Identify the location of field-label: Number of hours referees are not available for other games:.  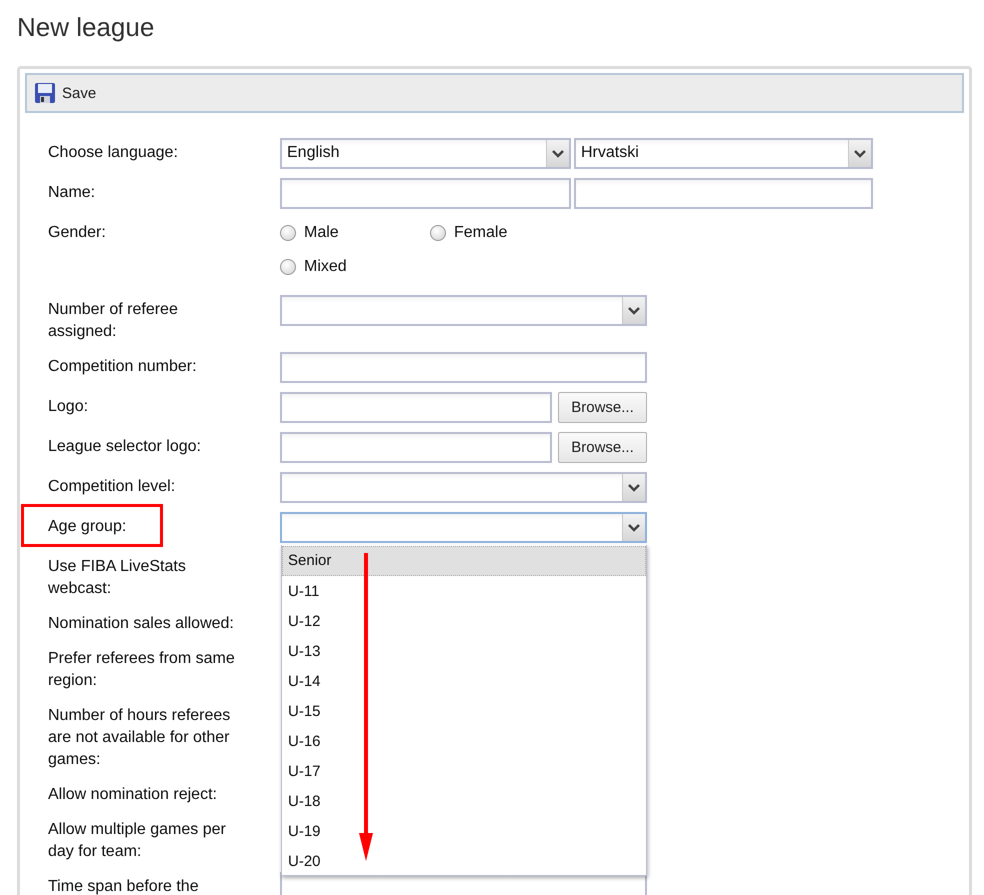
(140, 738).